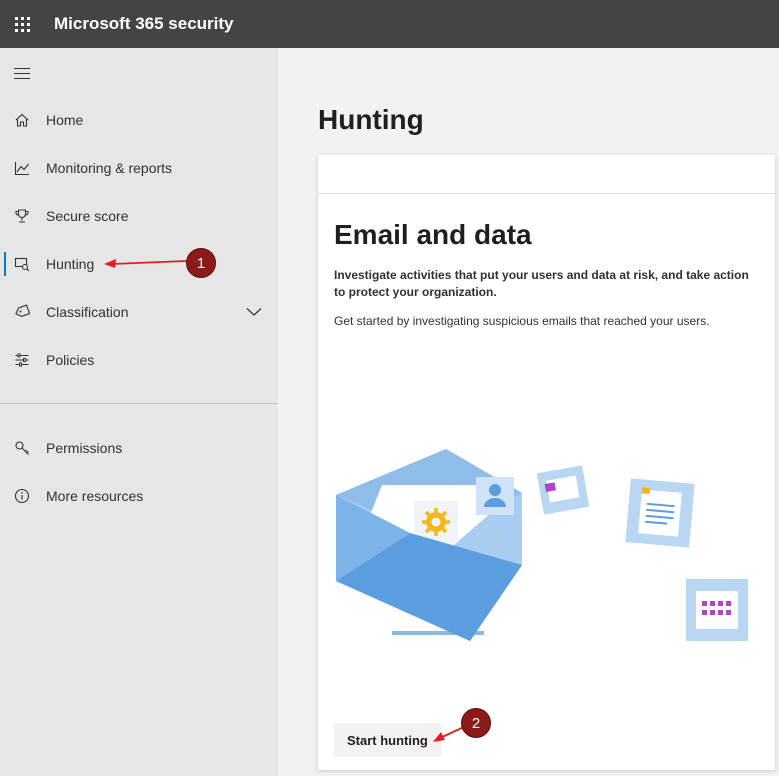 Image resolution: width=779 pixels, height=776 pixels. I want to click on tag-icon, so click(22, 312).